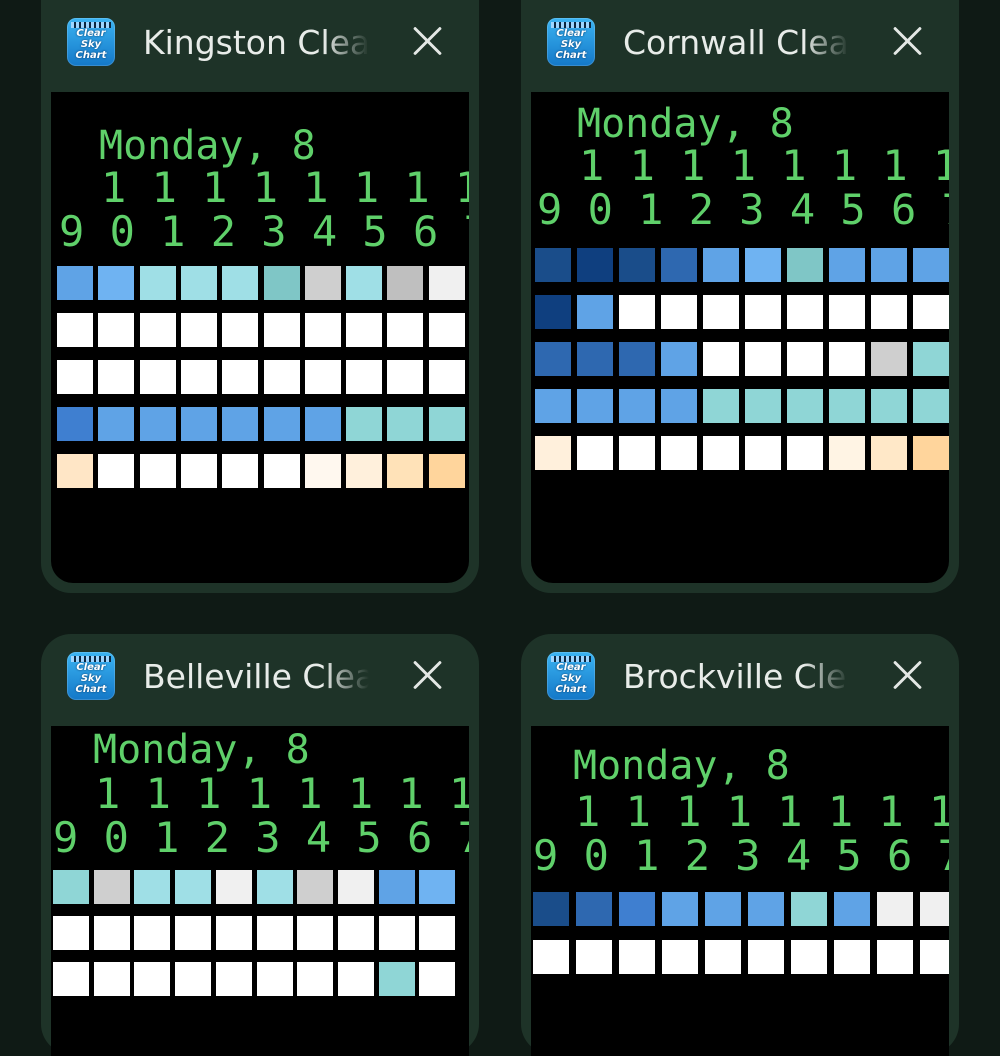 Image resolution: width=1000 pixels, height=1056 pixels. What do you see at coordinates (260, 42) in the screenshot?
I see `card-header: ClearSkyChart Kingston Clear Sky Chart` at bounding box center [260, 42].